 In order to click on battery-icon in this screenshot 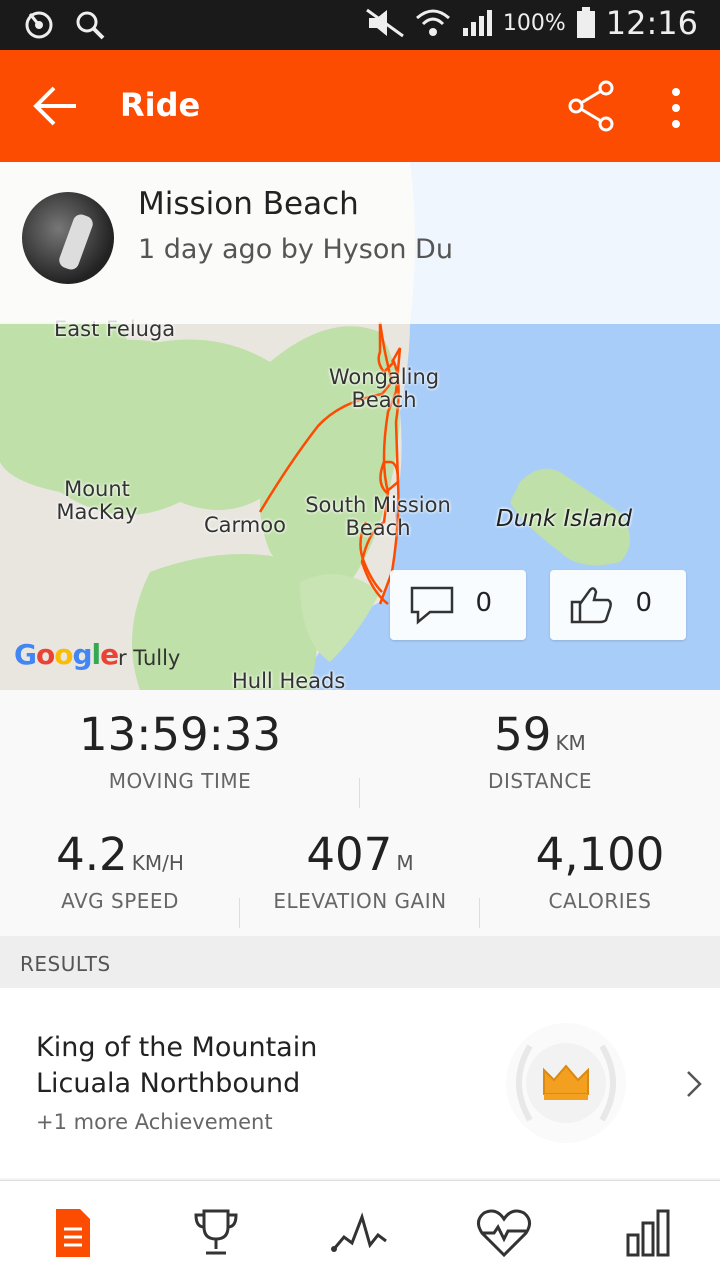, I will do `click(585, 22)`.